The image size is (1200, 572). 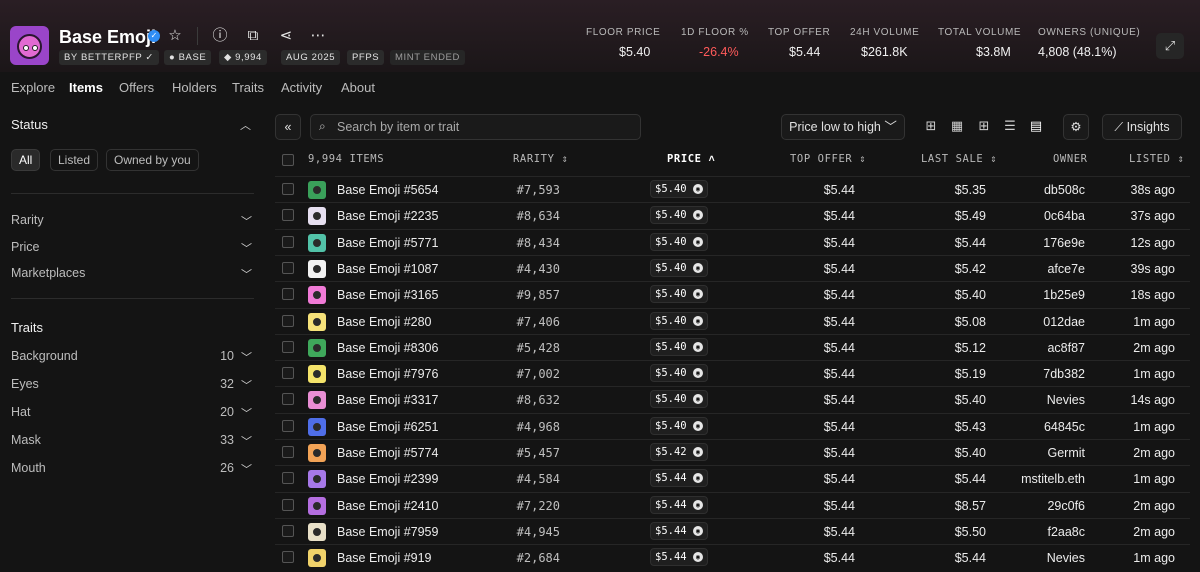 What do you see at coordinates (387, 532) in the screenshot?
I see `item-name: Base Emoji #7959` at bounding box center [387, 532].